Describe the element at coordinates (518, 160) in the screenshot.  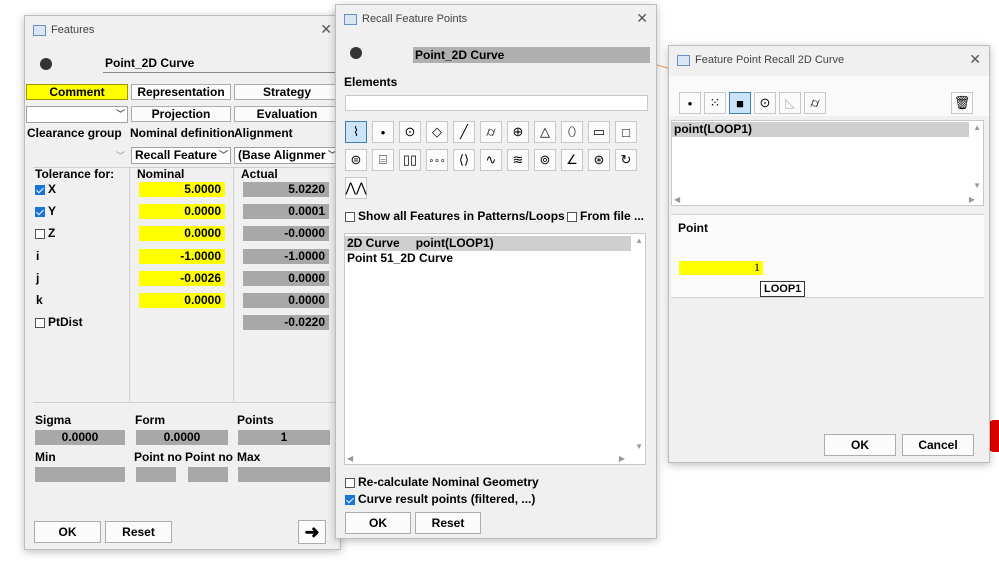
I see `surface-icon: ≋` at that location.